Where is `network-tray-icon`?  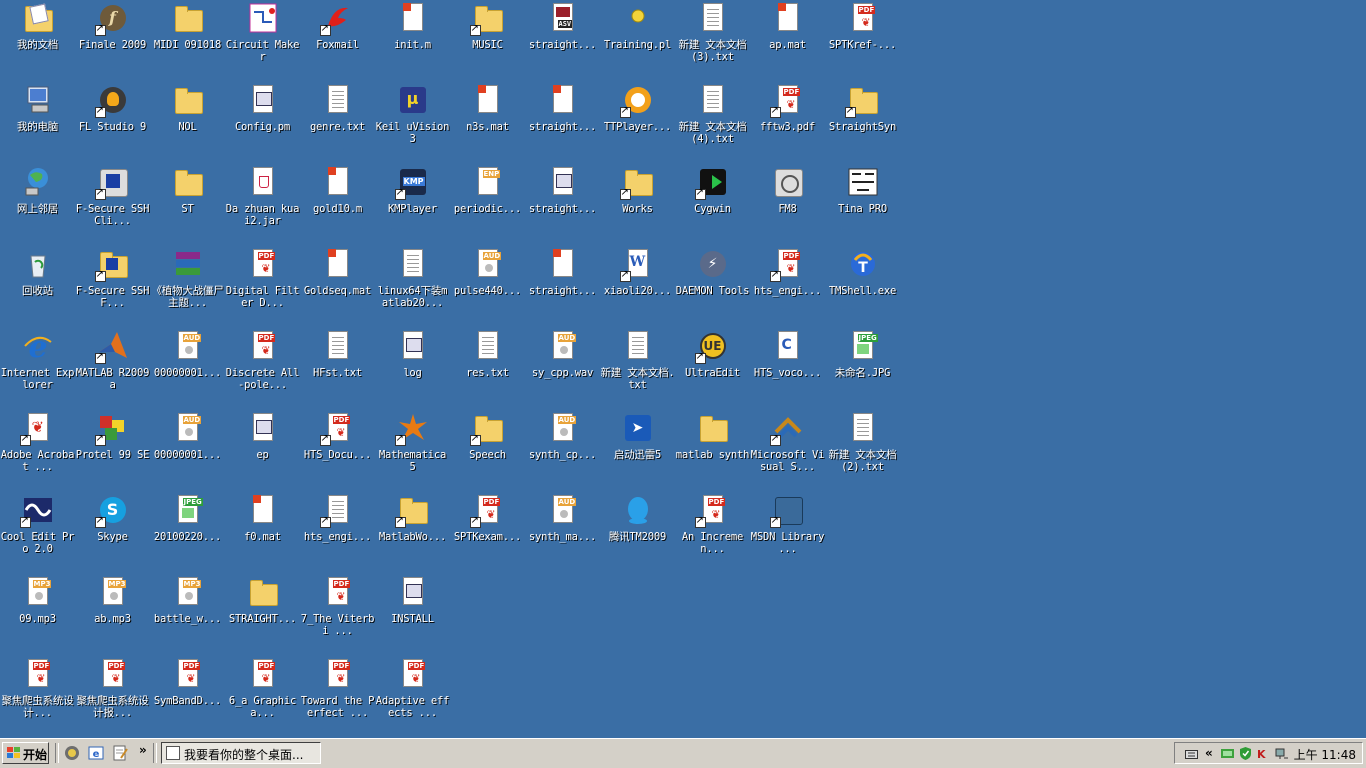
network-tray-icon is located at coordinates (1227, 753).